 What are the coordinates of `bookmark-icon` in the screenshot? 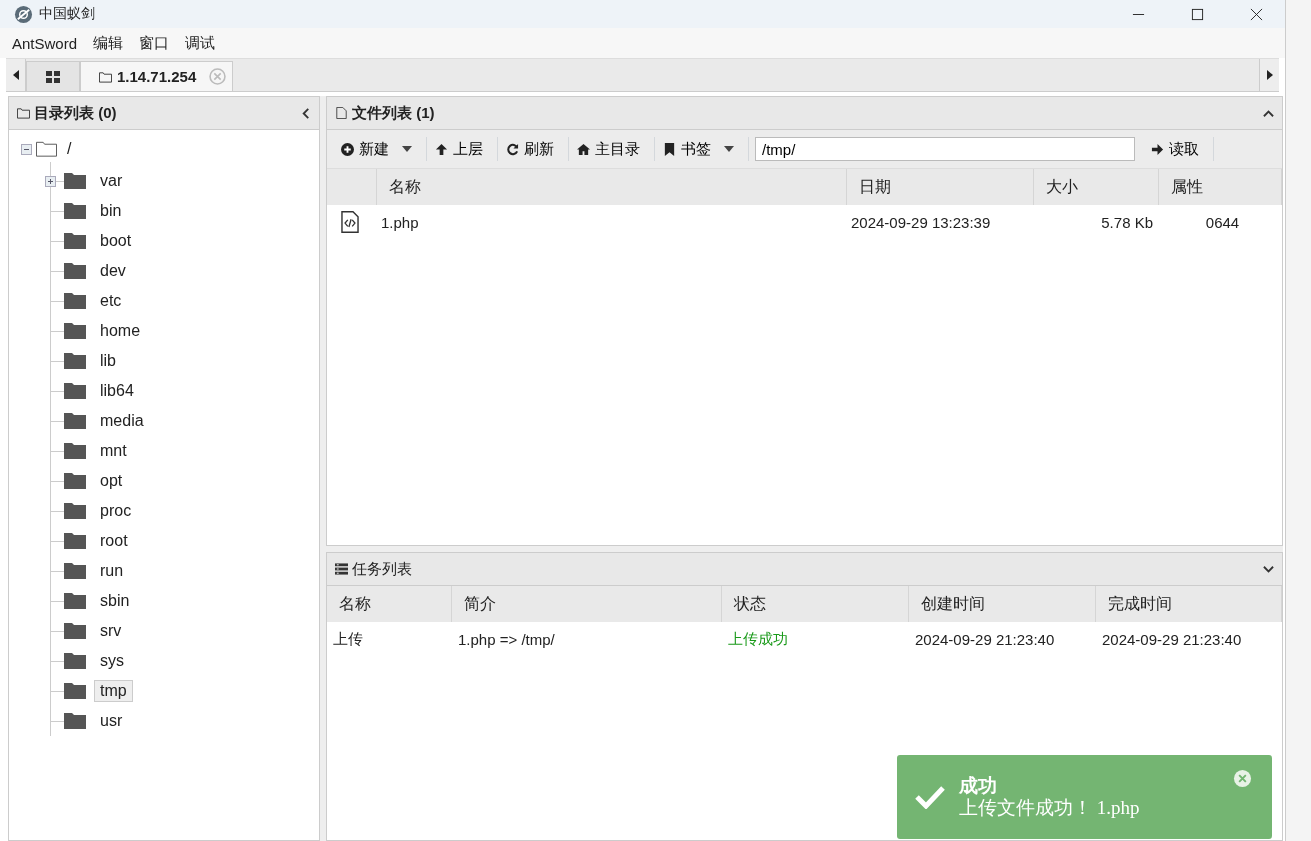 It's located at (669, 149).